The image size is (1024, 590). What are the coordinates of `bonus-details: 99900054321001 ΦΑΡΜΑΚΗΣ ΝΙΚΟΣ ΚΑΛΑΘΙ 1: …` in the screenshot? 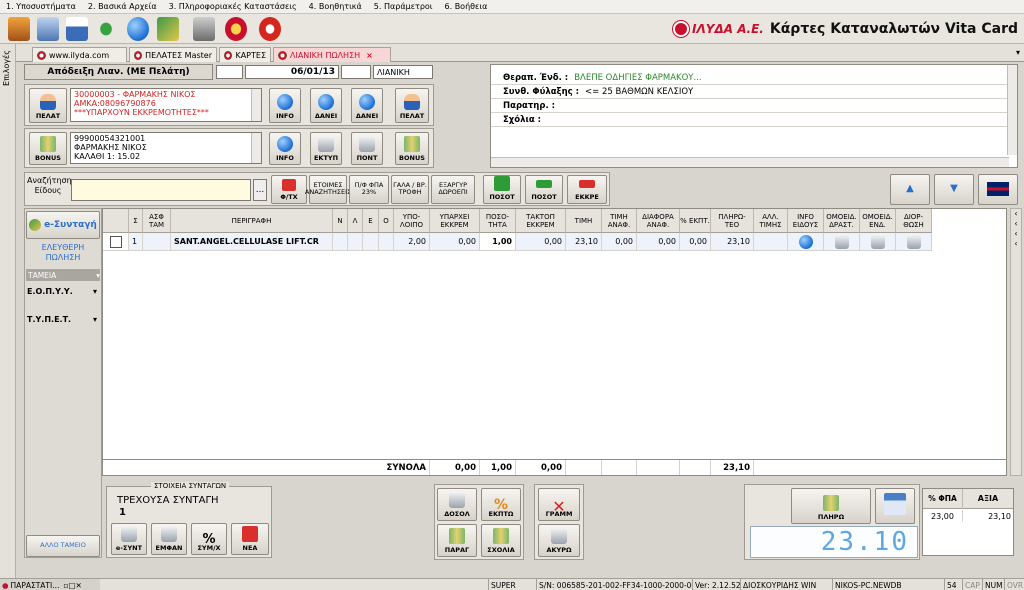 It's located at (166, 148).